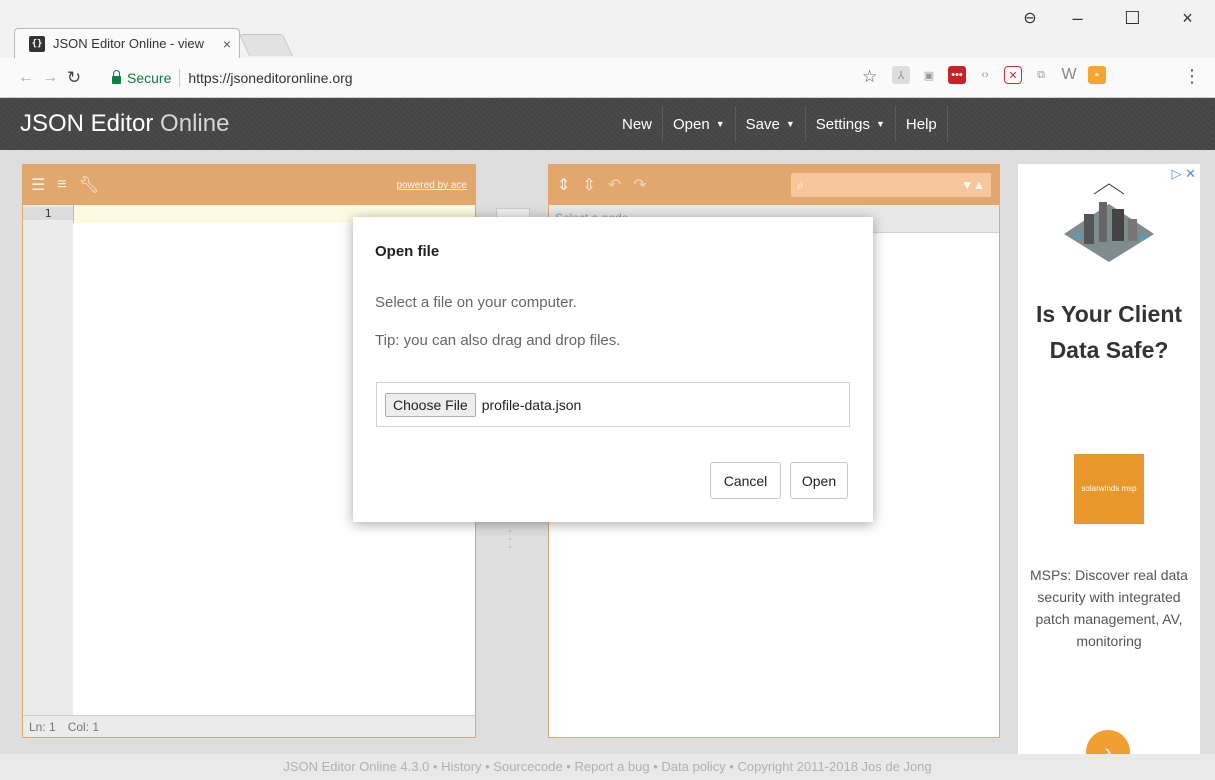 Image resolution: width=1215 pixels, height=780 pixels. What do you see at coordinates (1109, 222) in the screenshot?
I see `ad-city-illustration` at bounding box center [1109, 222].